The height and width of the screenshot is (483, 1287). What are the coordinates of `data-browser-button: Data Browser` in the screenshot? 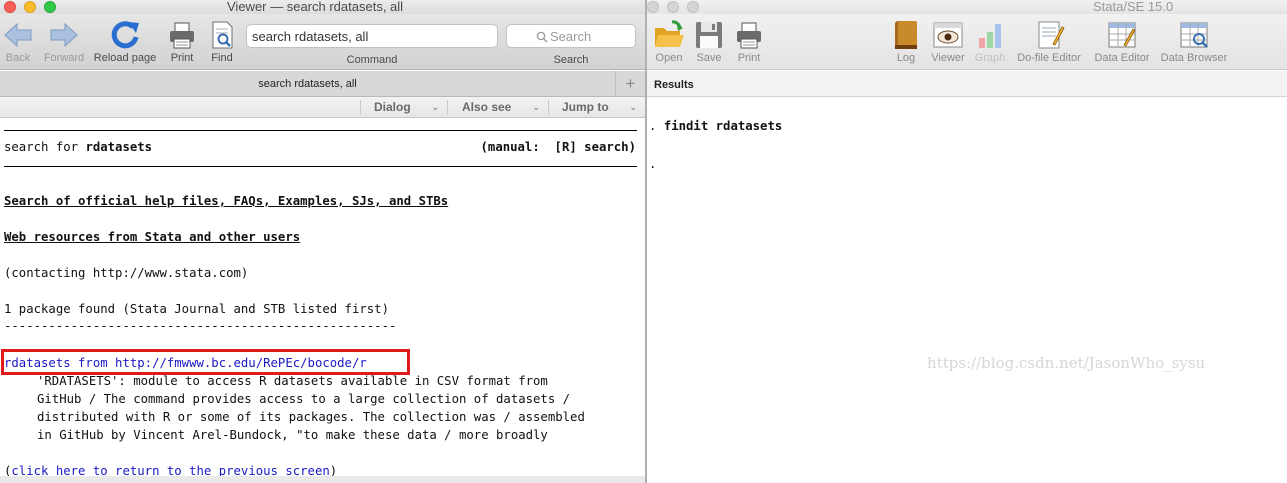 It's located at (1194, 41).